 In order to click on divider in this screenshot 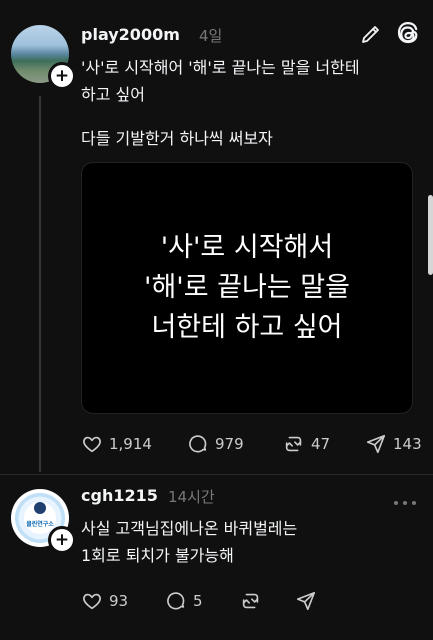, I will do `click(216, 474)`.